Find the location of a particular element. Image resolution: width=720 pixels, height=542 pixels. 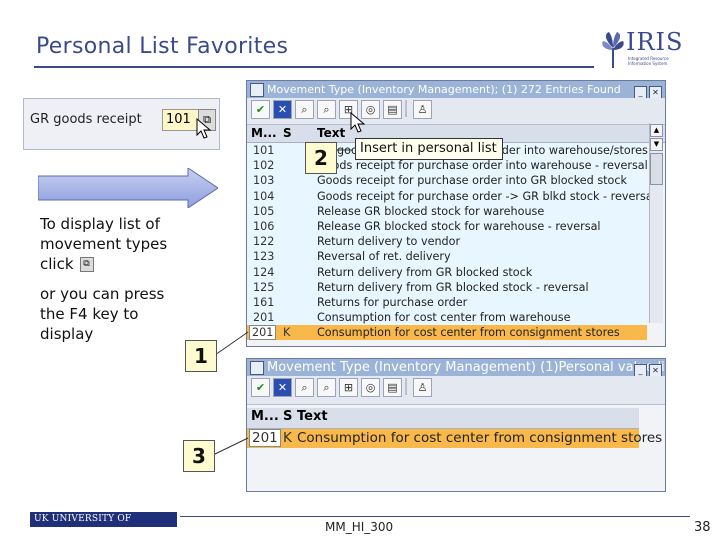

cell-mvt: 105 is located at coordinates (264, 211).